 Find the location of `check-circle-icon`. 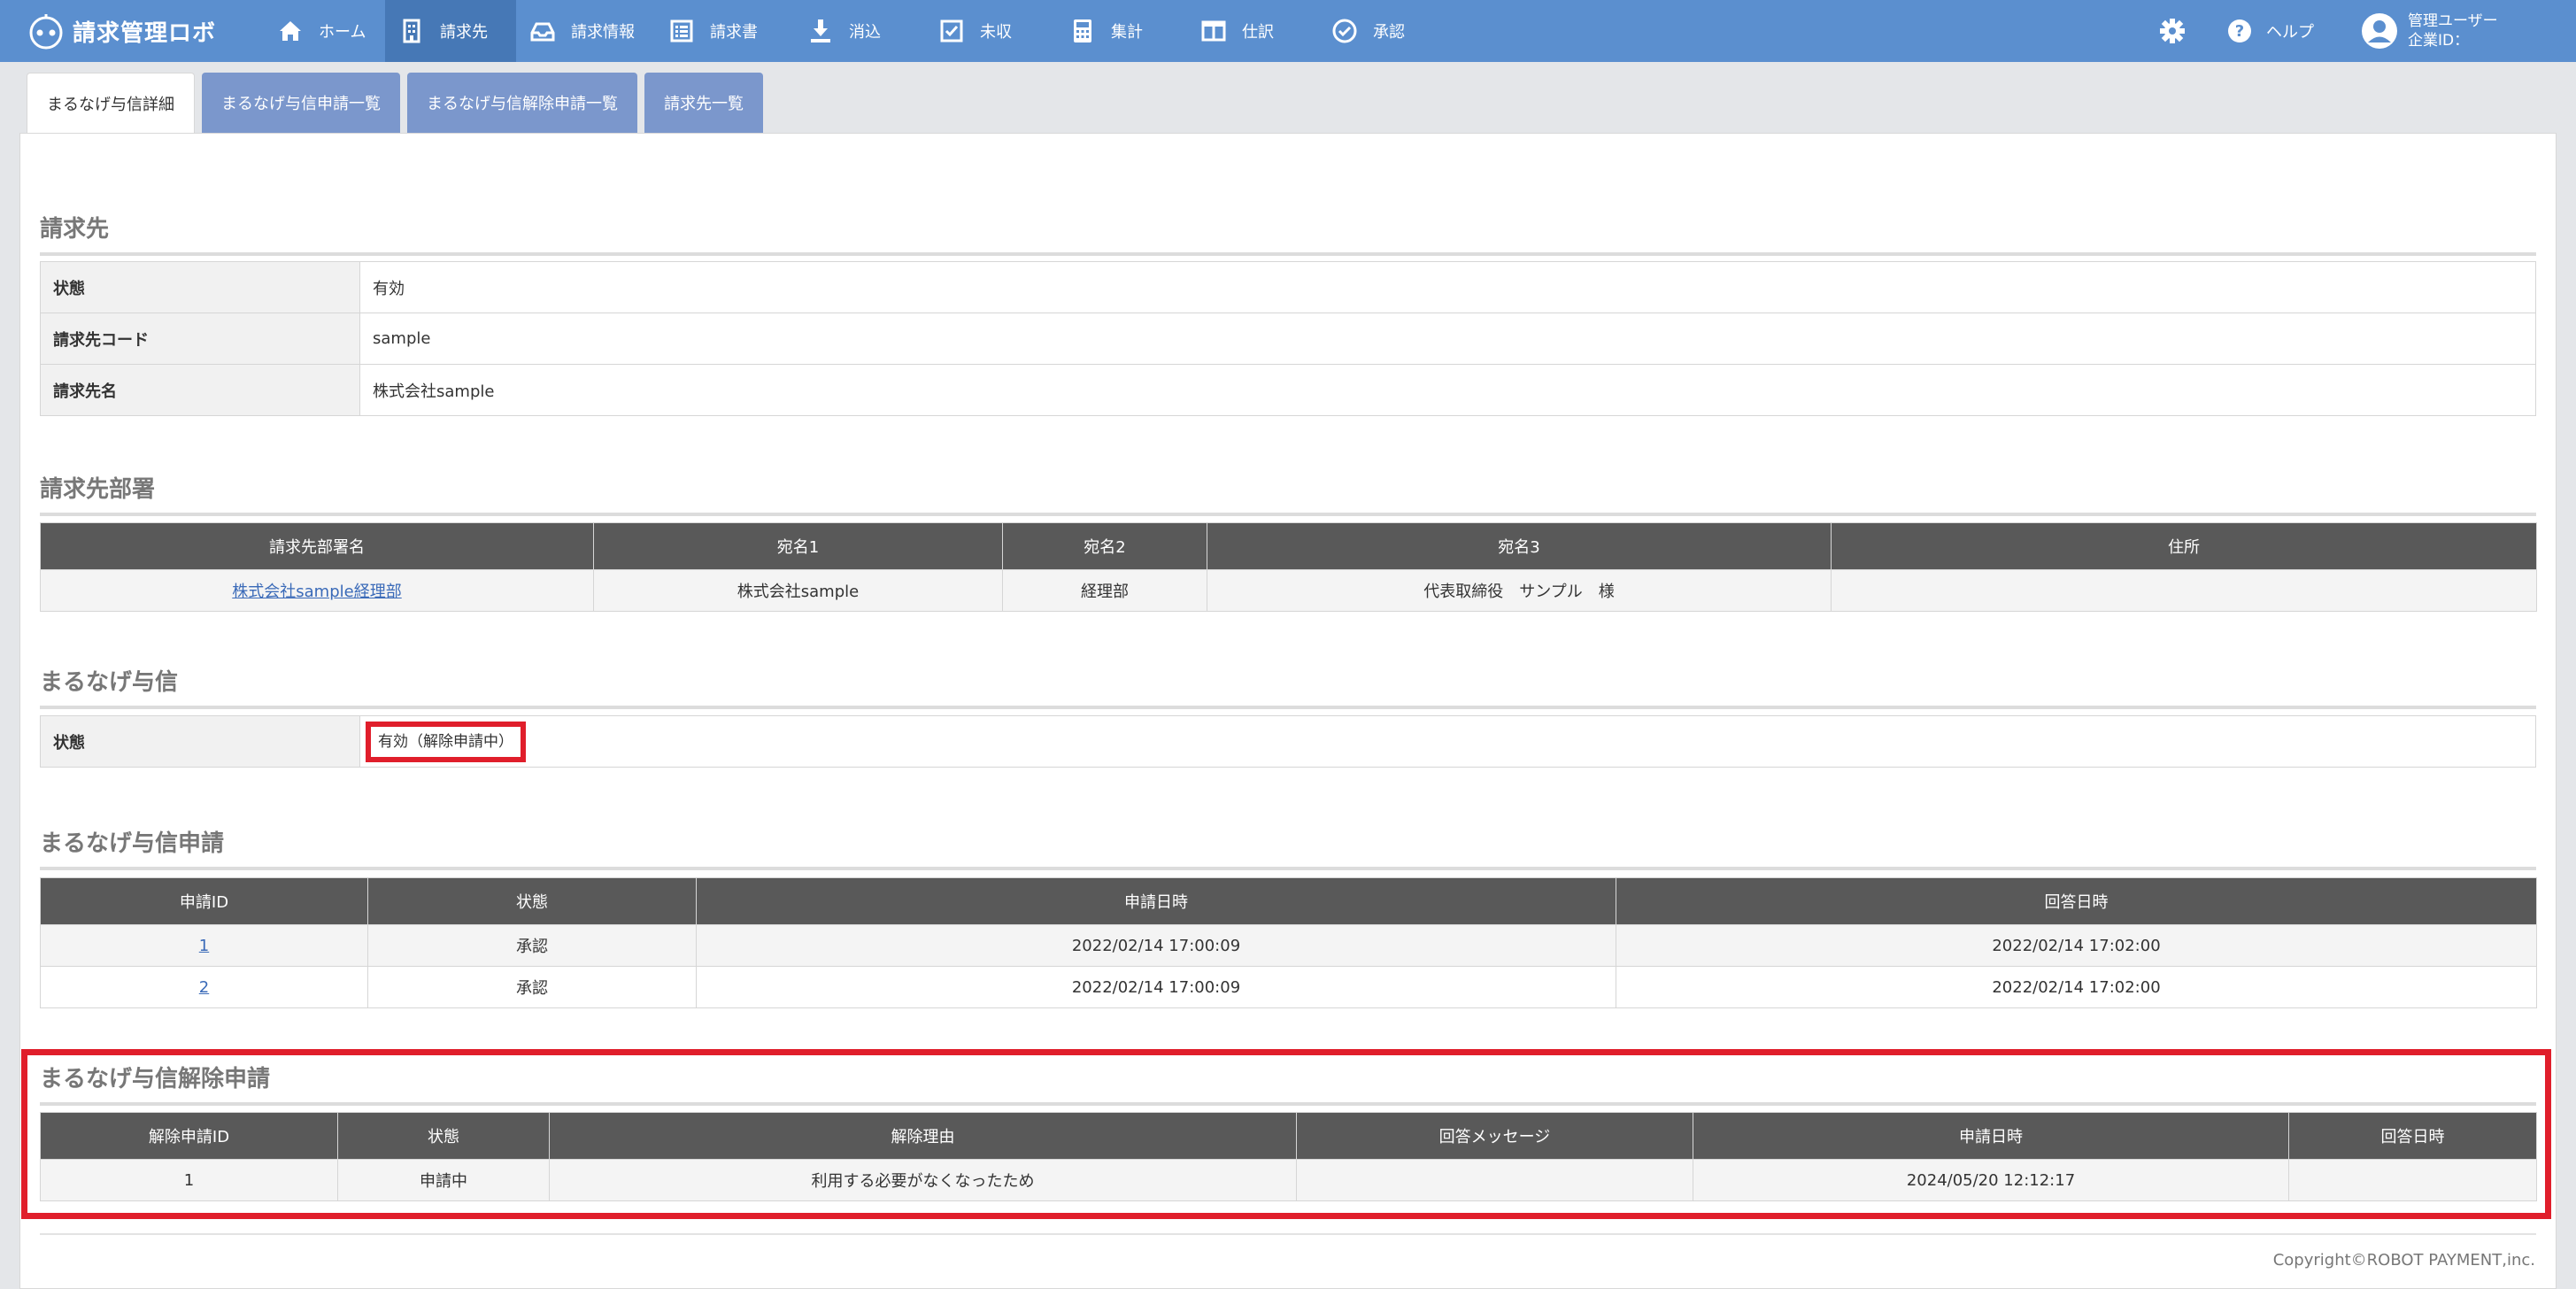

check-circle-icon is located at coordinates (1344, 31).